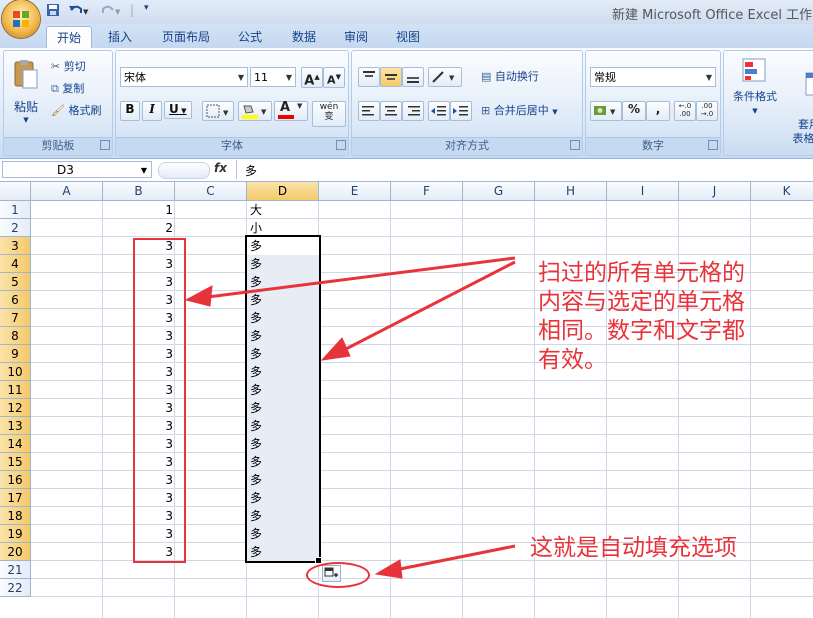  What do you see at coordinates (572, 360) in the screenshot?
I see `annotation-line: 有效。` at bounding box center [572, 360].